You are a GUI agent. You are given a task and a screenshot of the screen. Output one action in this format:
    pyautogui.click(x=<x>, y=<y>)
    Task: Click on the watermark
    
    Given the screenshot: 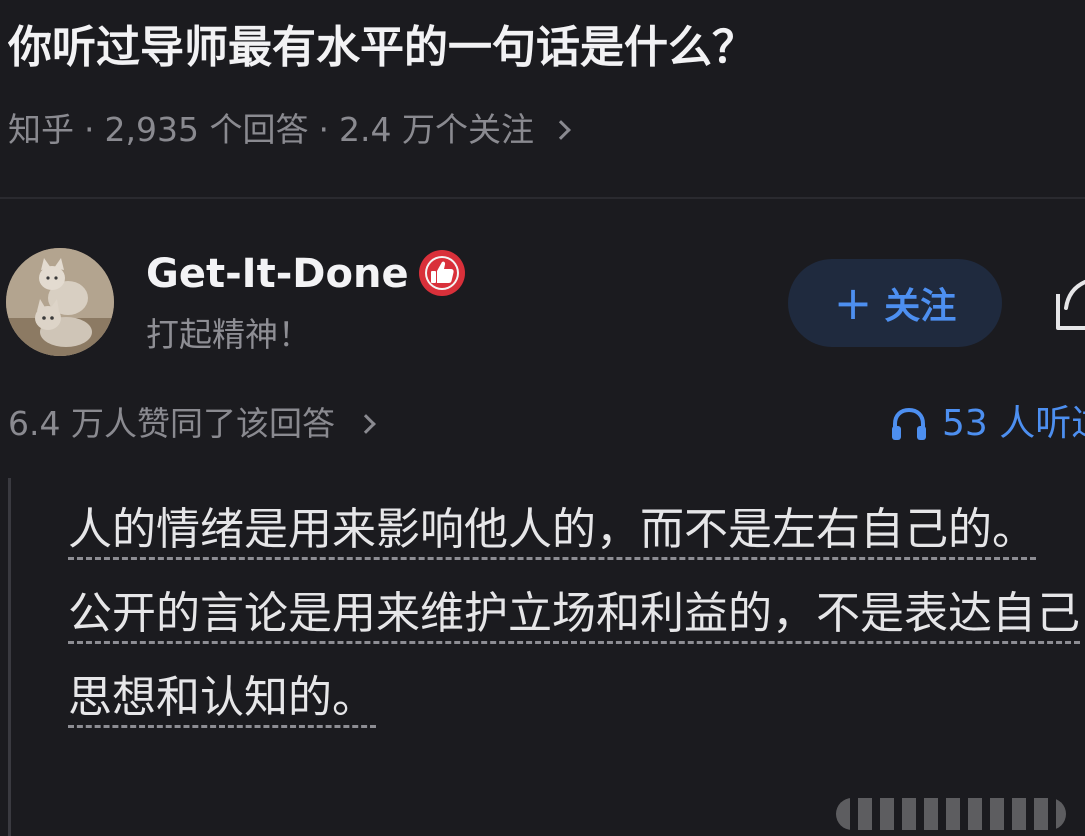 What is the action you would take?
    pyautogui.click(x=951, y=814)
    